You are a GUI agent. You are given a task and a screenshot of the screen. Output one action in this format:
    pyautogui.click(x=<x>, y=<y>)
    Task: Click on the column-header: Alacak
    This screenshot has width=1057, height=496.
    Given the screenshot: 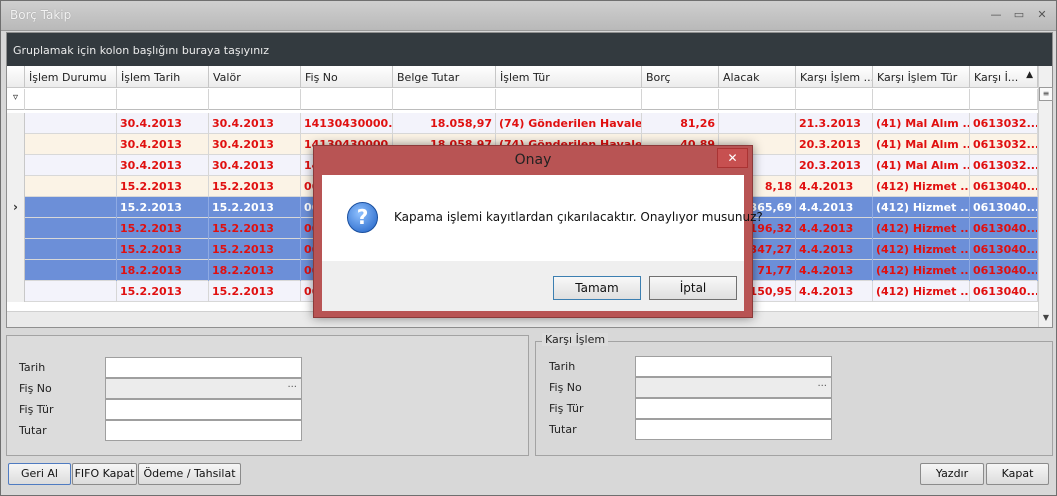 What is the action you would take?
    pyautogui.click(x=757, y=77)
    